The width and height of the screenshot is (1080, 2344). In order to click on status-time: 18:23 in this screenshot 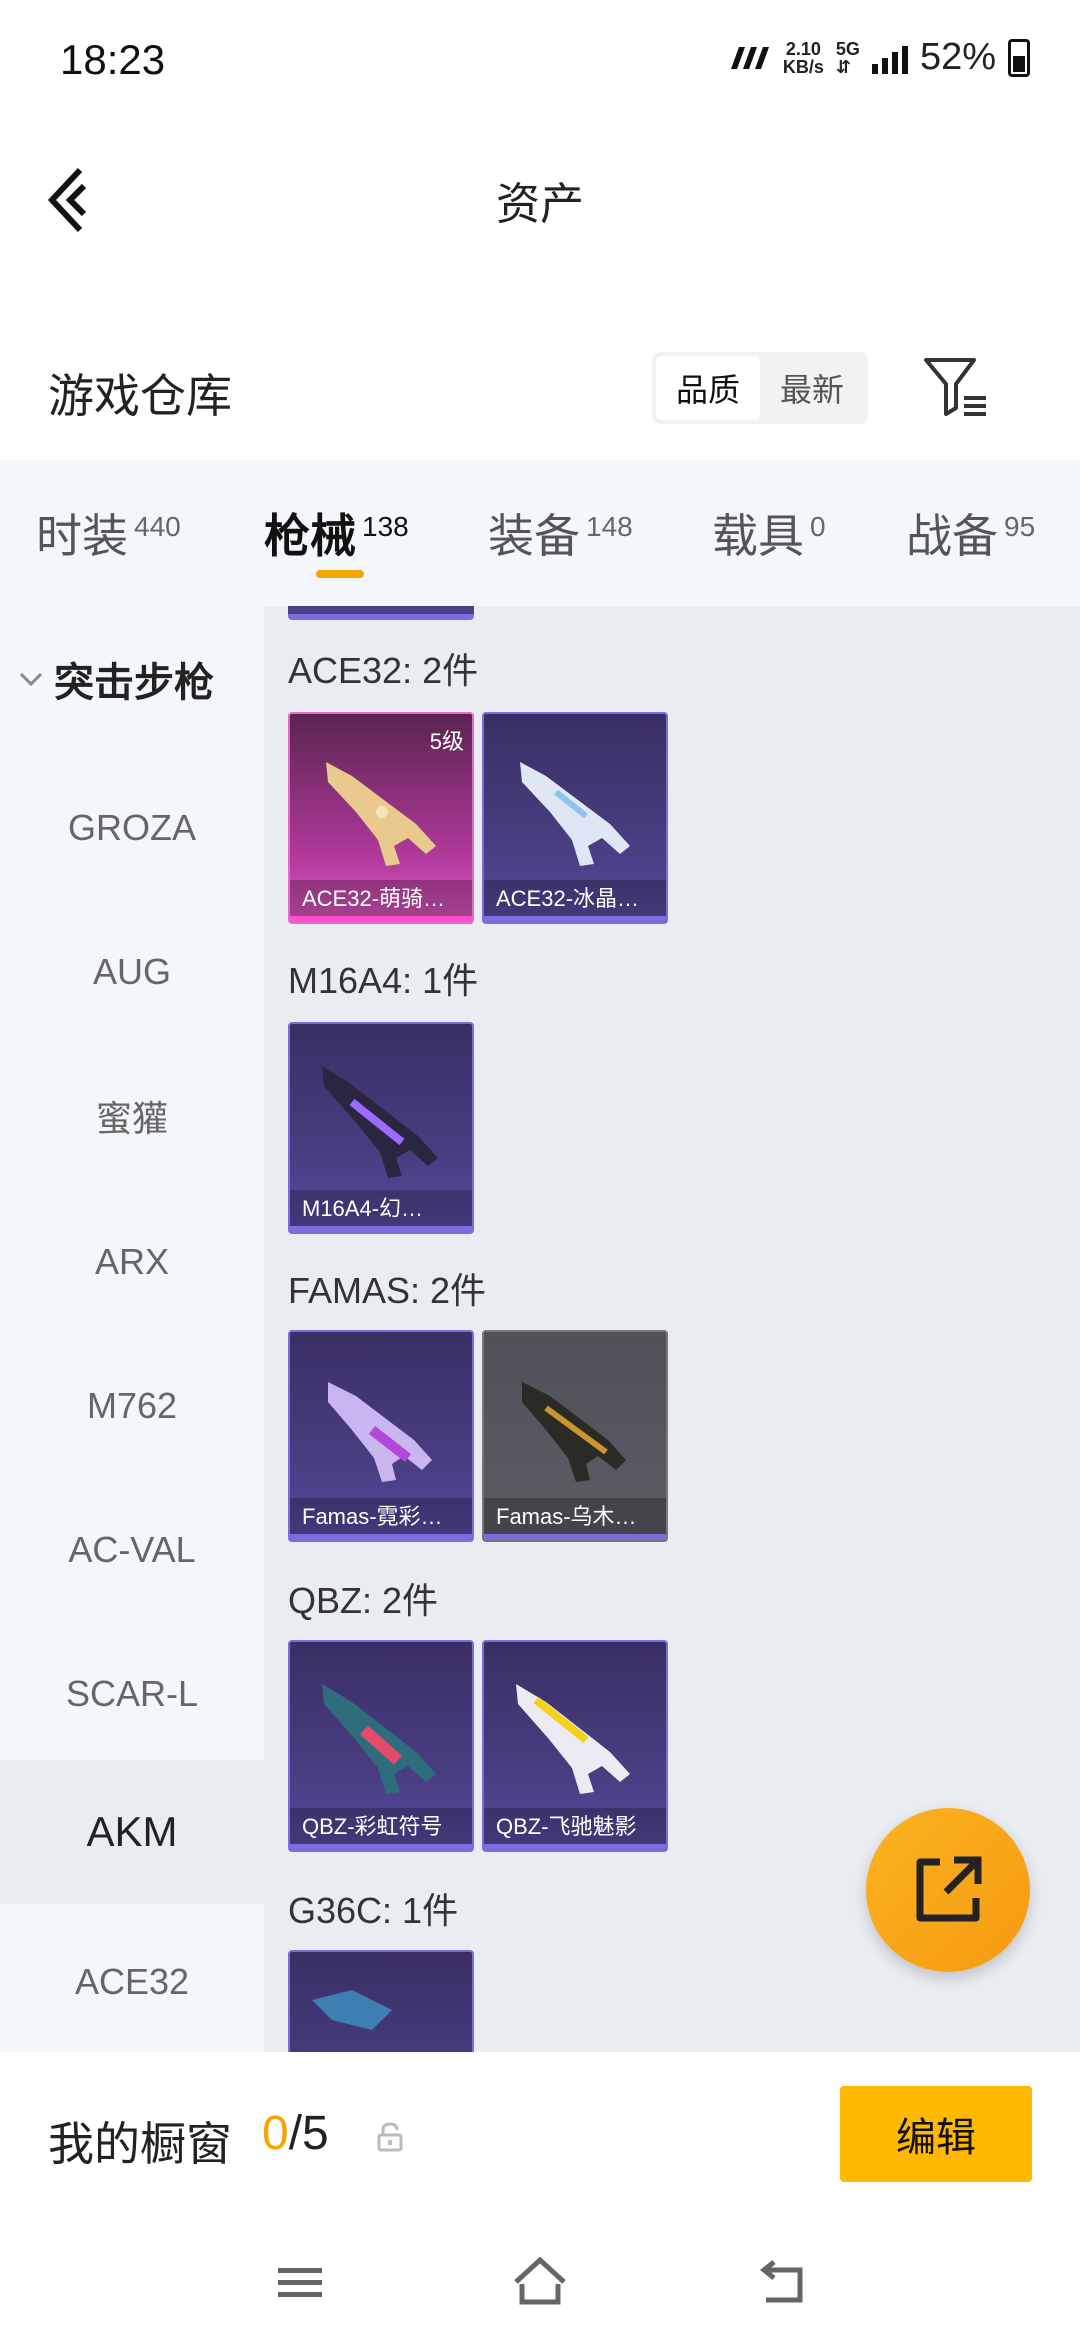, I will do `click(113, 59)`.